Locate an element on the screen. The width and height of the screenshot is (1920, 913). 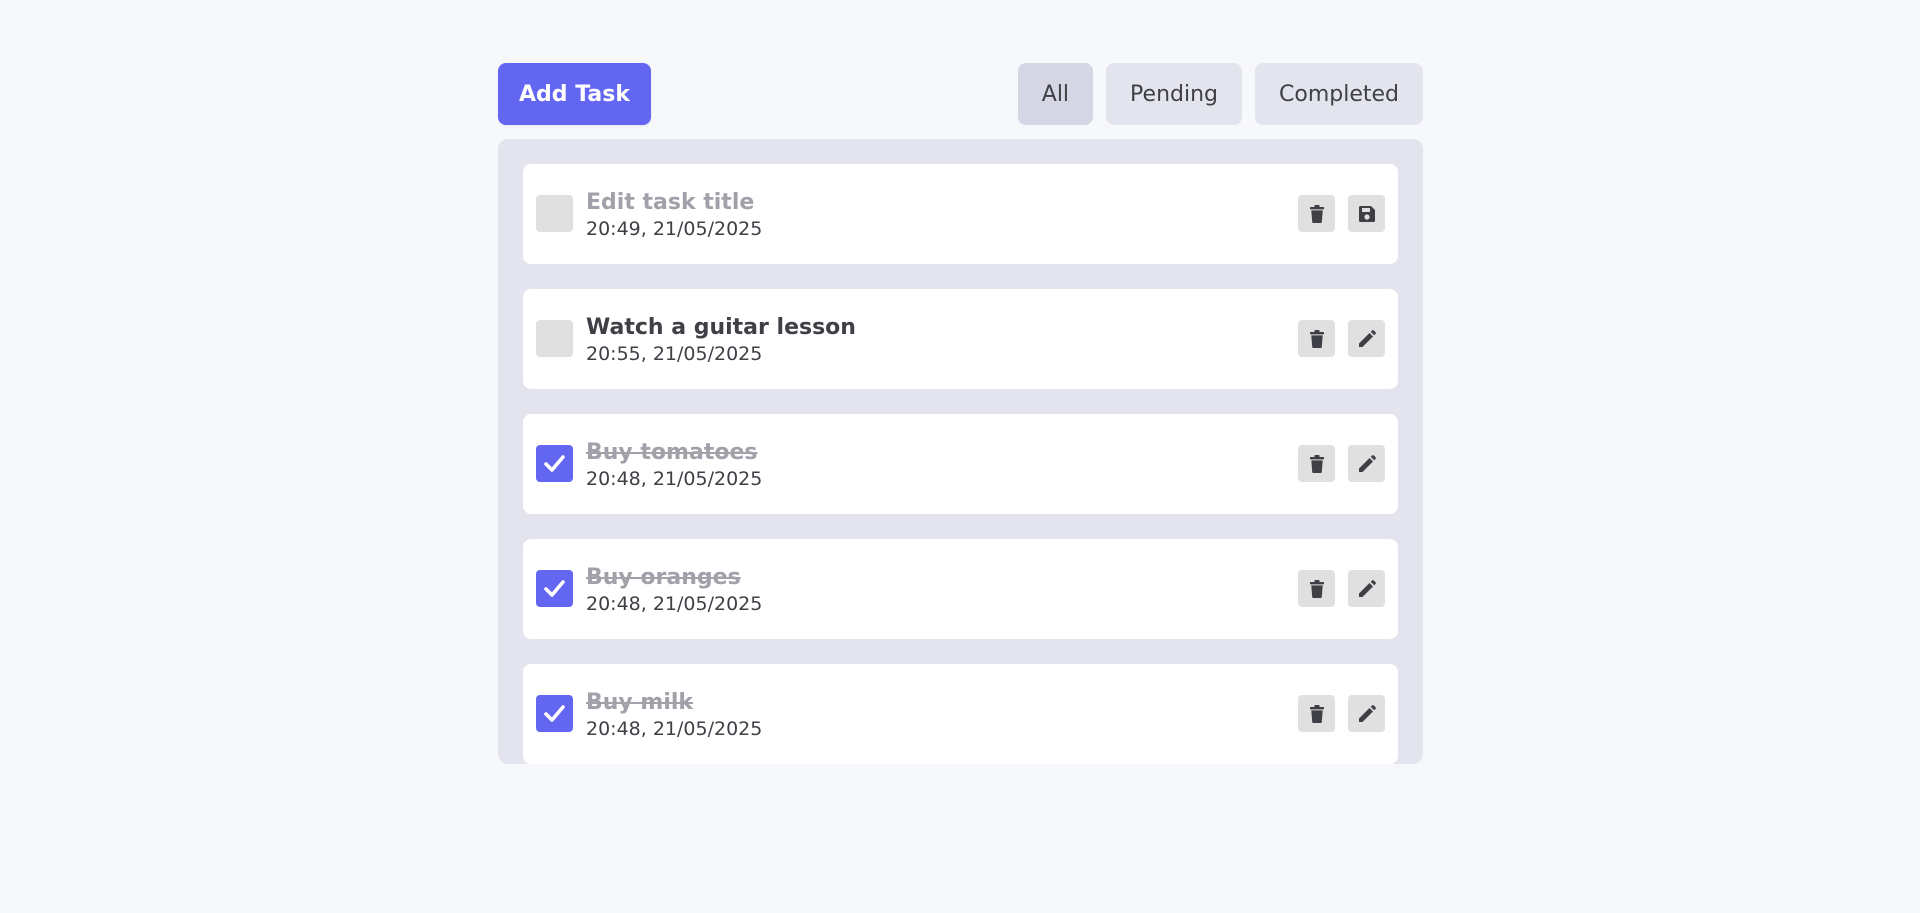
add-task-button: Add Task is located at coordinates (574, 94).